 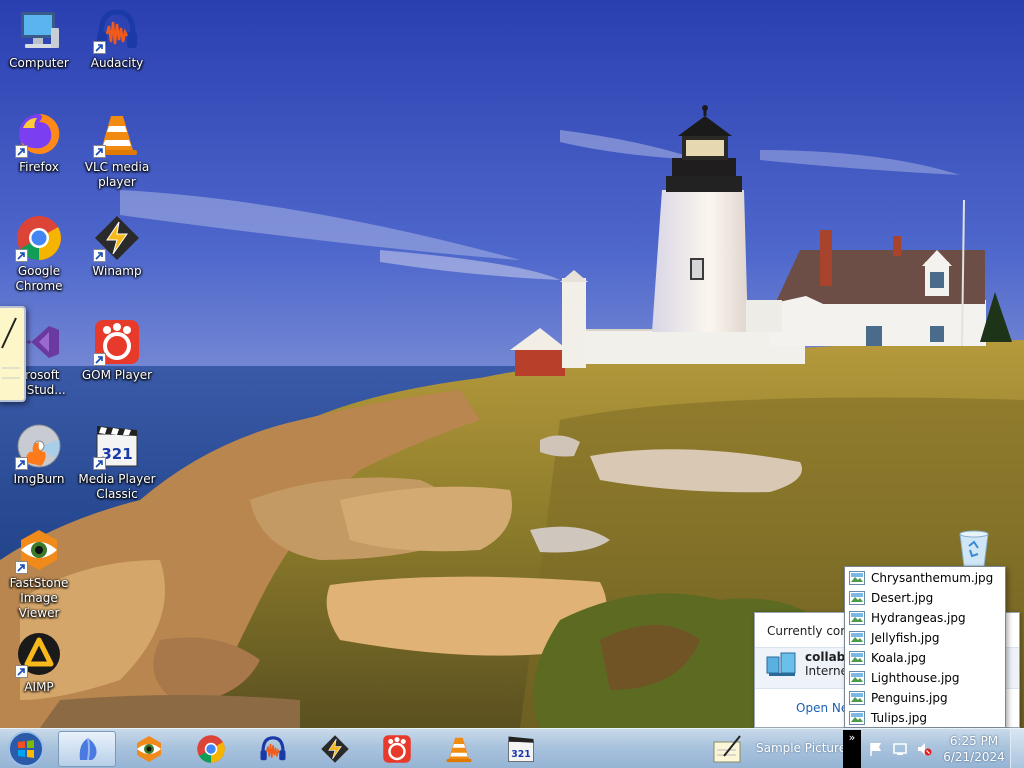 I want to click on taskbar: 321 Sample Pictures » 6:25 PM 6/21/2024, so click(x=512, y=748).